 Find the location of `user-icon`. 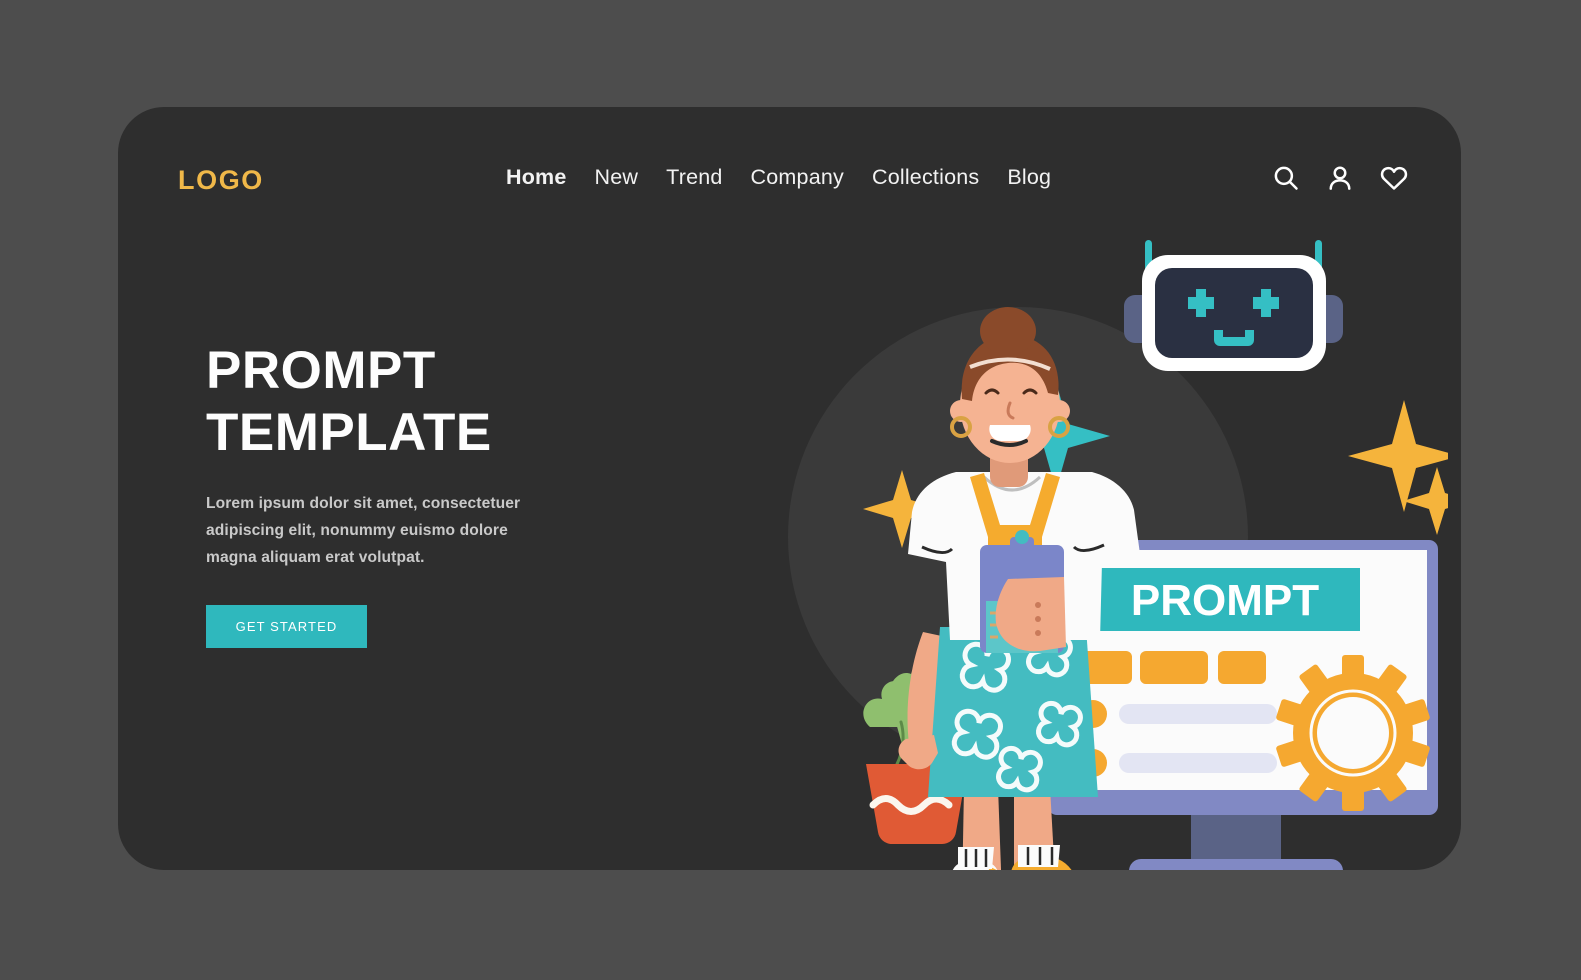

user-icon is located at coordinates (1340, 178).